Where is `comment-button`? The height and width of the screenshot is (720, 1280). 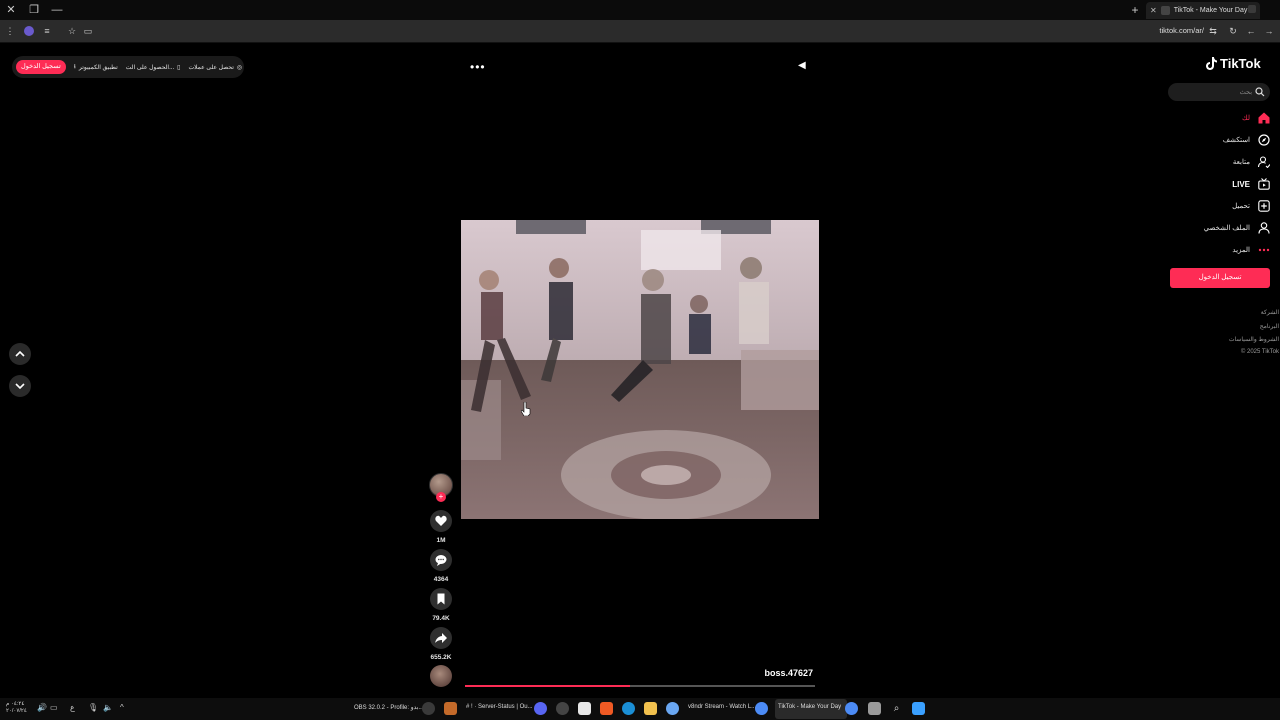 comment-button is located at coordinates (441, 560).